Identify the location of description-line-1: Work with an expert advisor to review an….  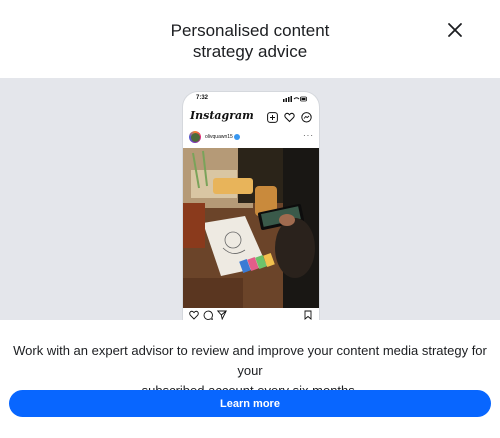
(250, 360).